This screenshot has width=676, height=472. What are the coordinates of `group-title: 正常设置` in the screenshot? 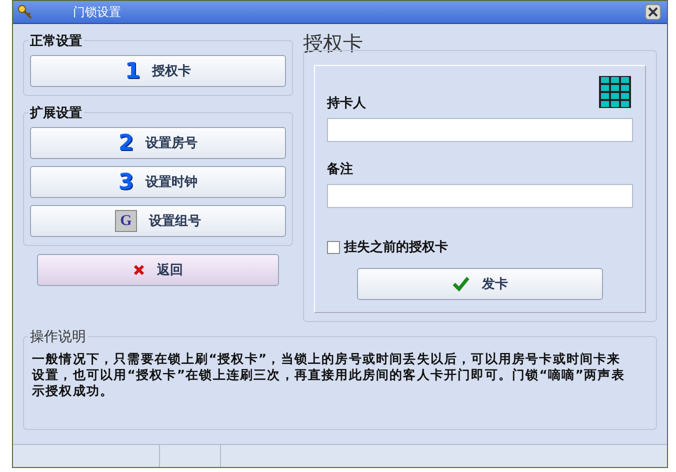 It's located at (56, 41).